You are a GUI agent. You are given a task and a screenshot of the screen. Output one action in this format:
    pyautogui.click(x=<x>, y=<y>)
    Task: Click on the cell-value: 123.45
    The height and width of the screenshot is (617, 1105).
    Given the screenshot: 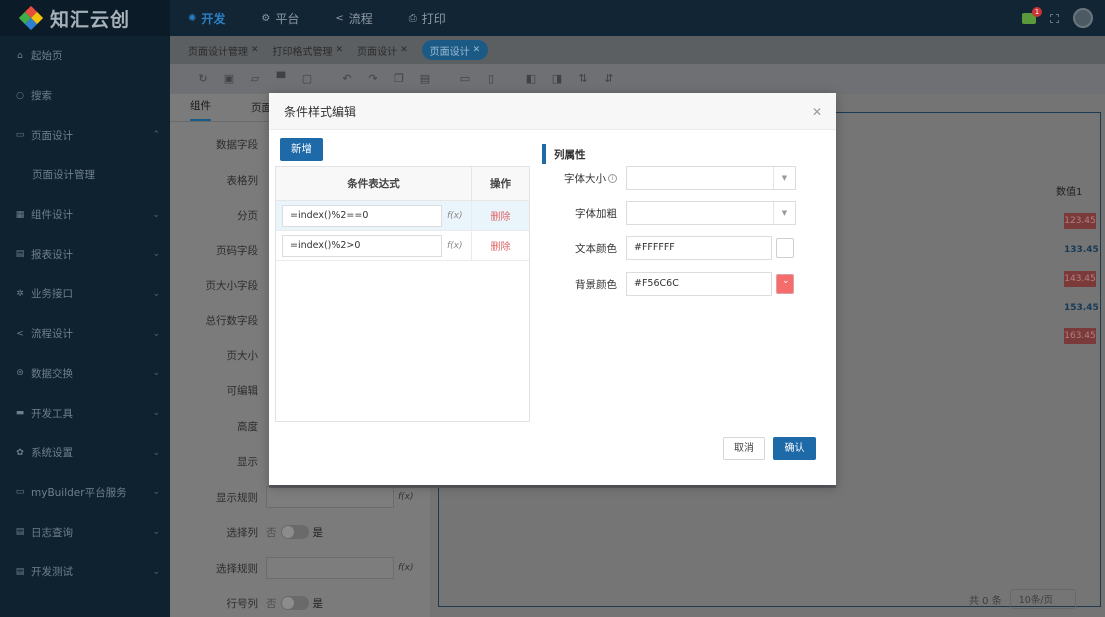 What is the action you would take?
    pyautogui.click(x=1080, y=221)
    